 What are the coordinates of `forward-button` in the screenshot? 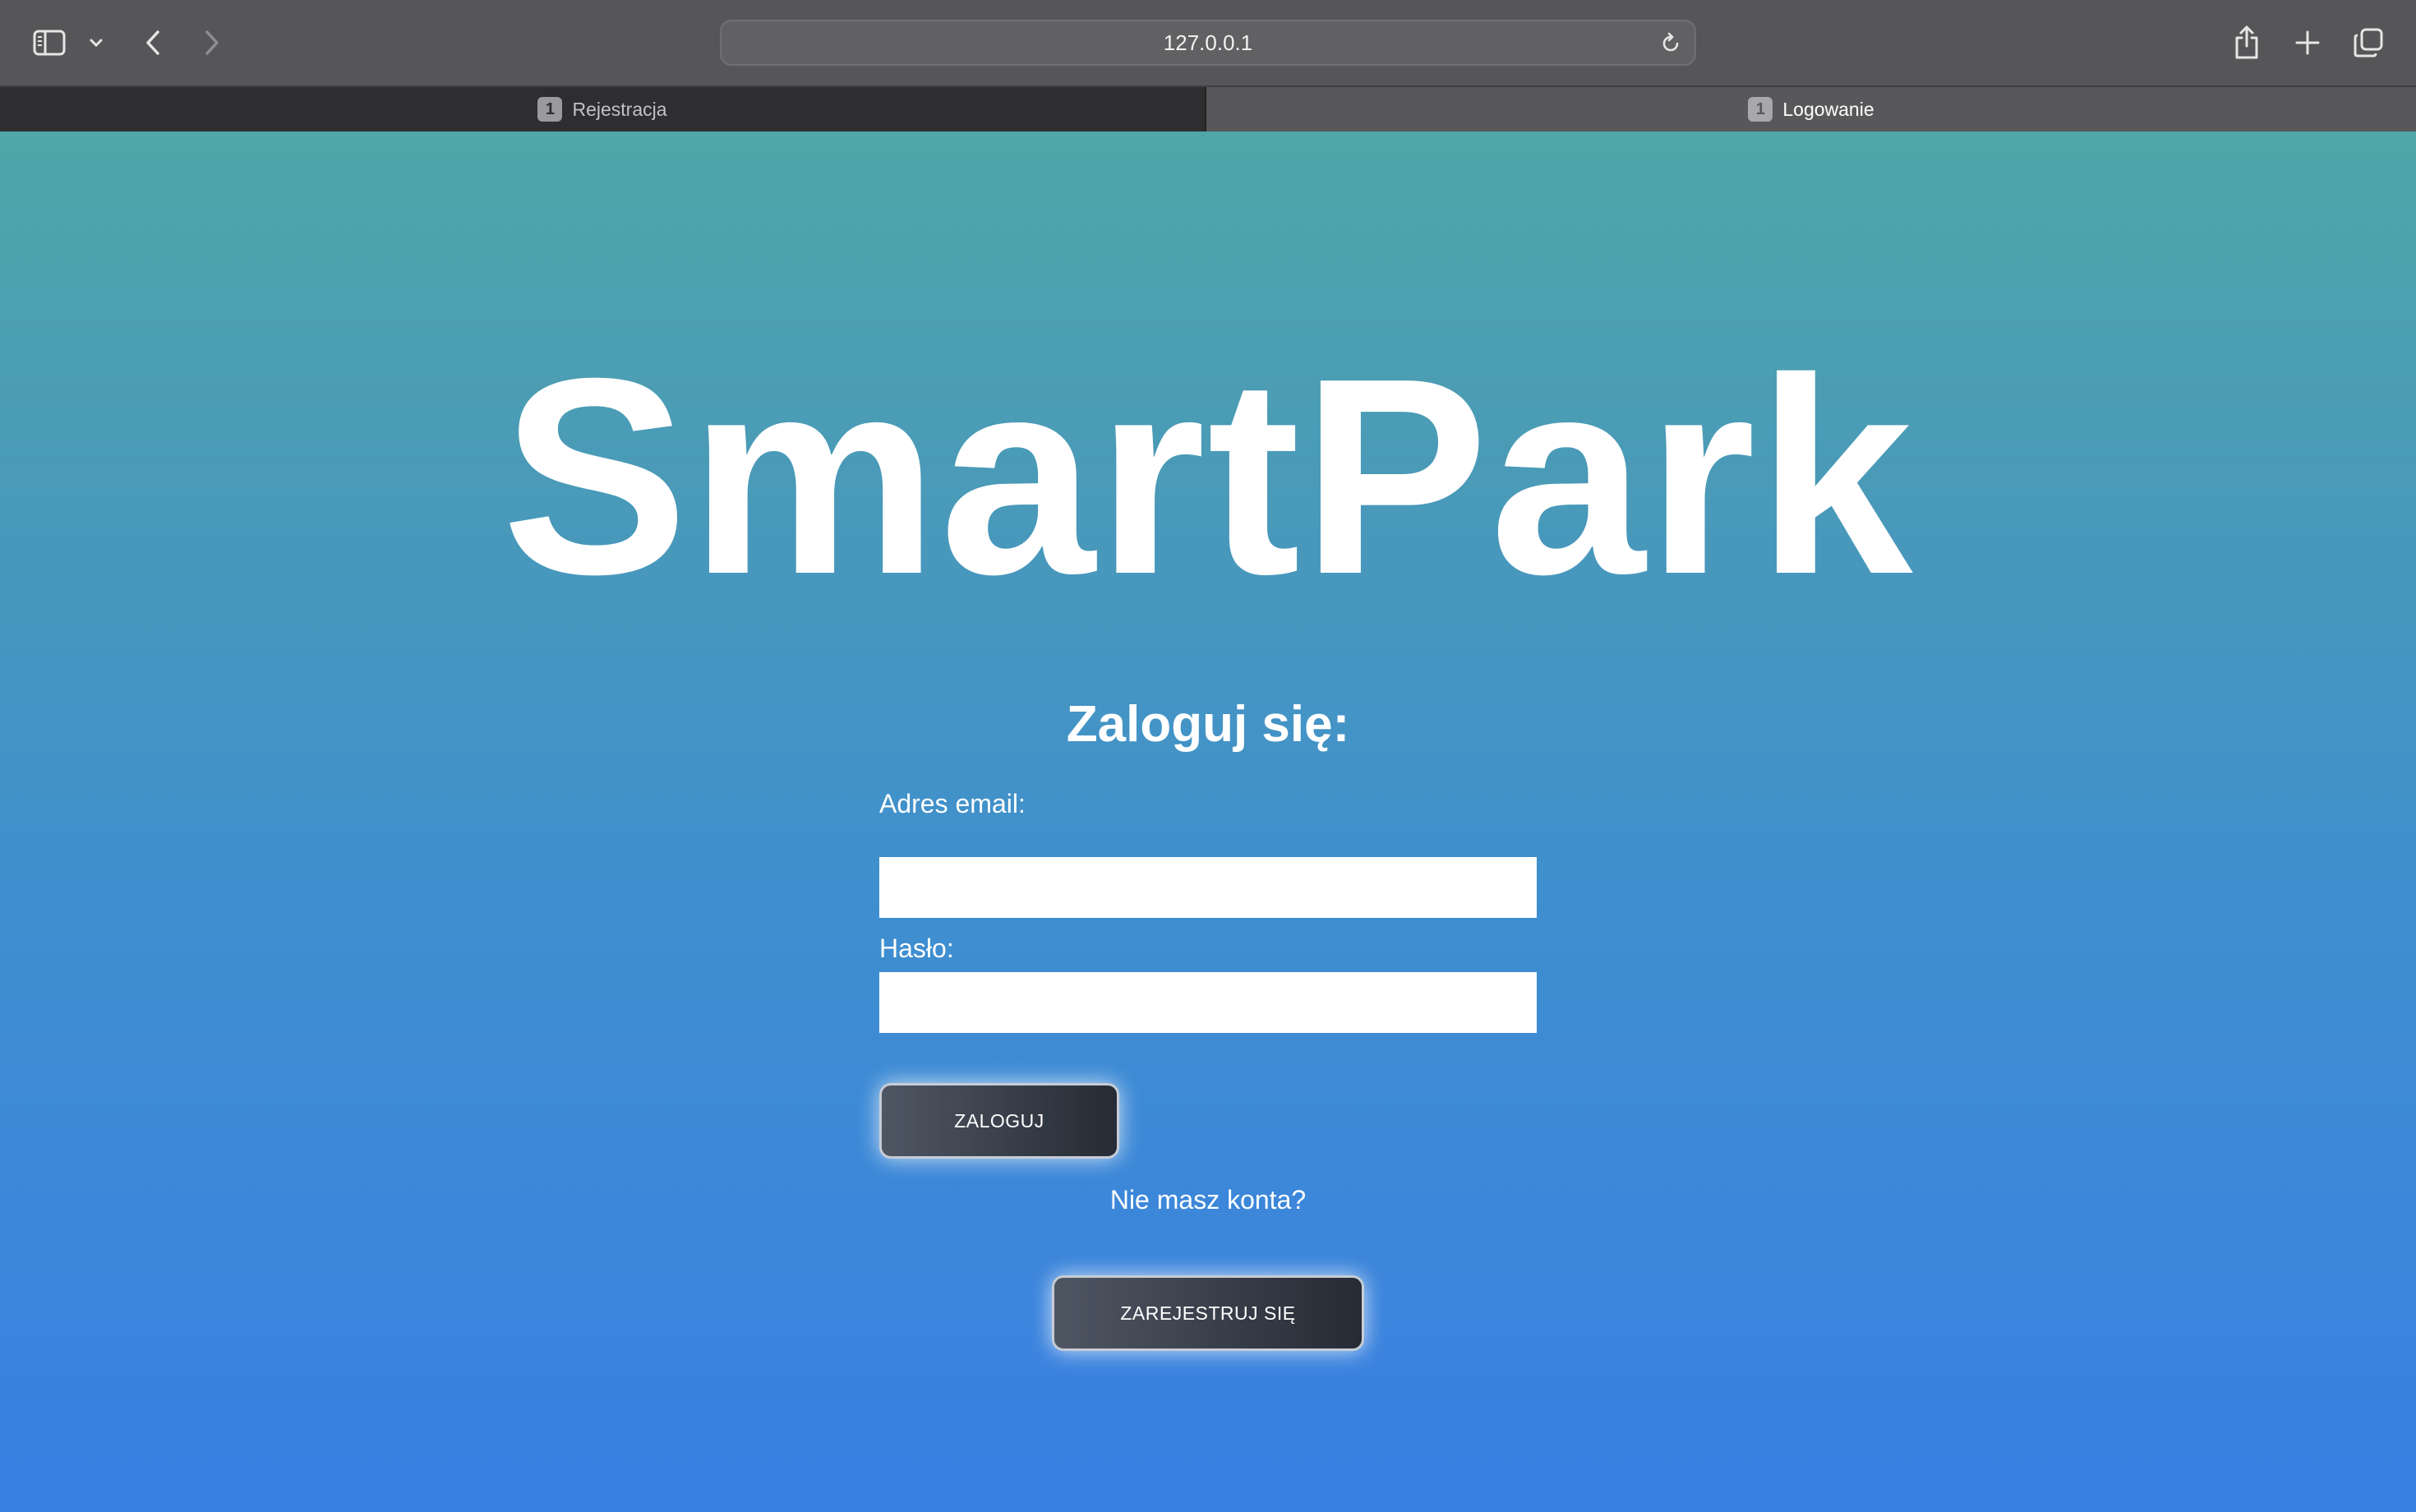 It's located at (212, 43).